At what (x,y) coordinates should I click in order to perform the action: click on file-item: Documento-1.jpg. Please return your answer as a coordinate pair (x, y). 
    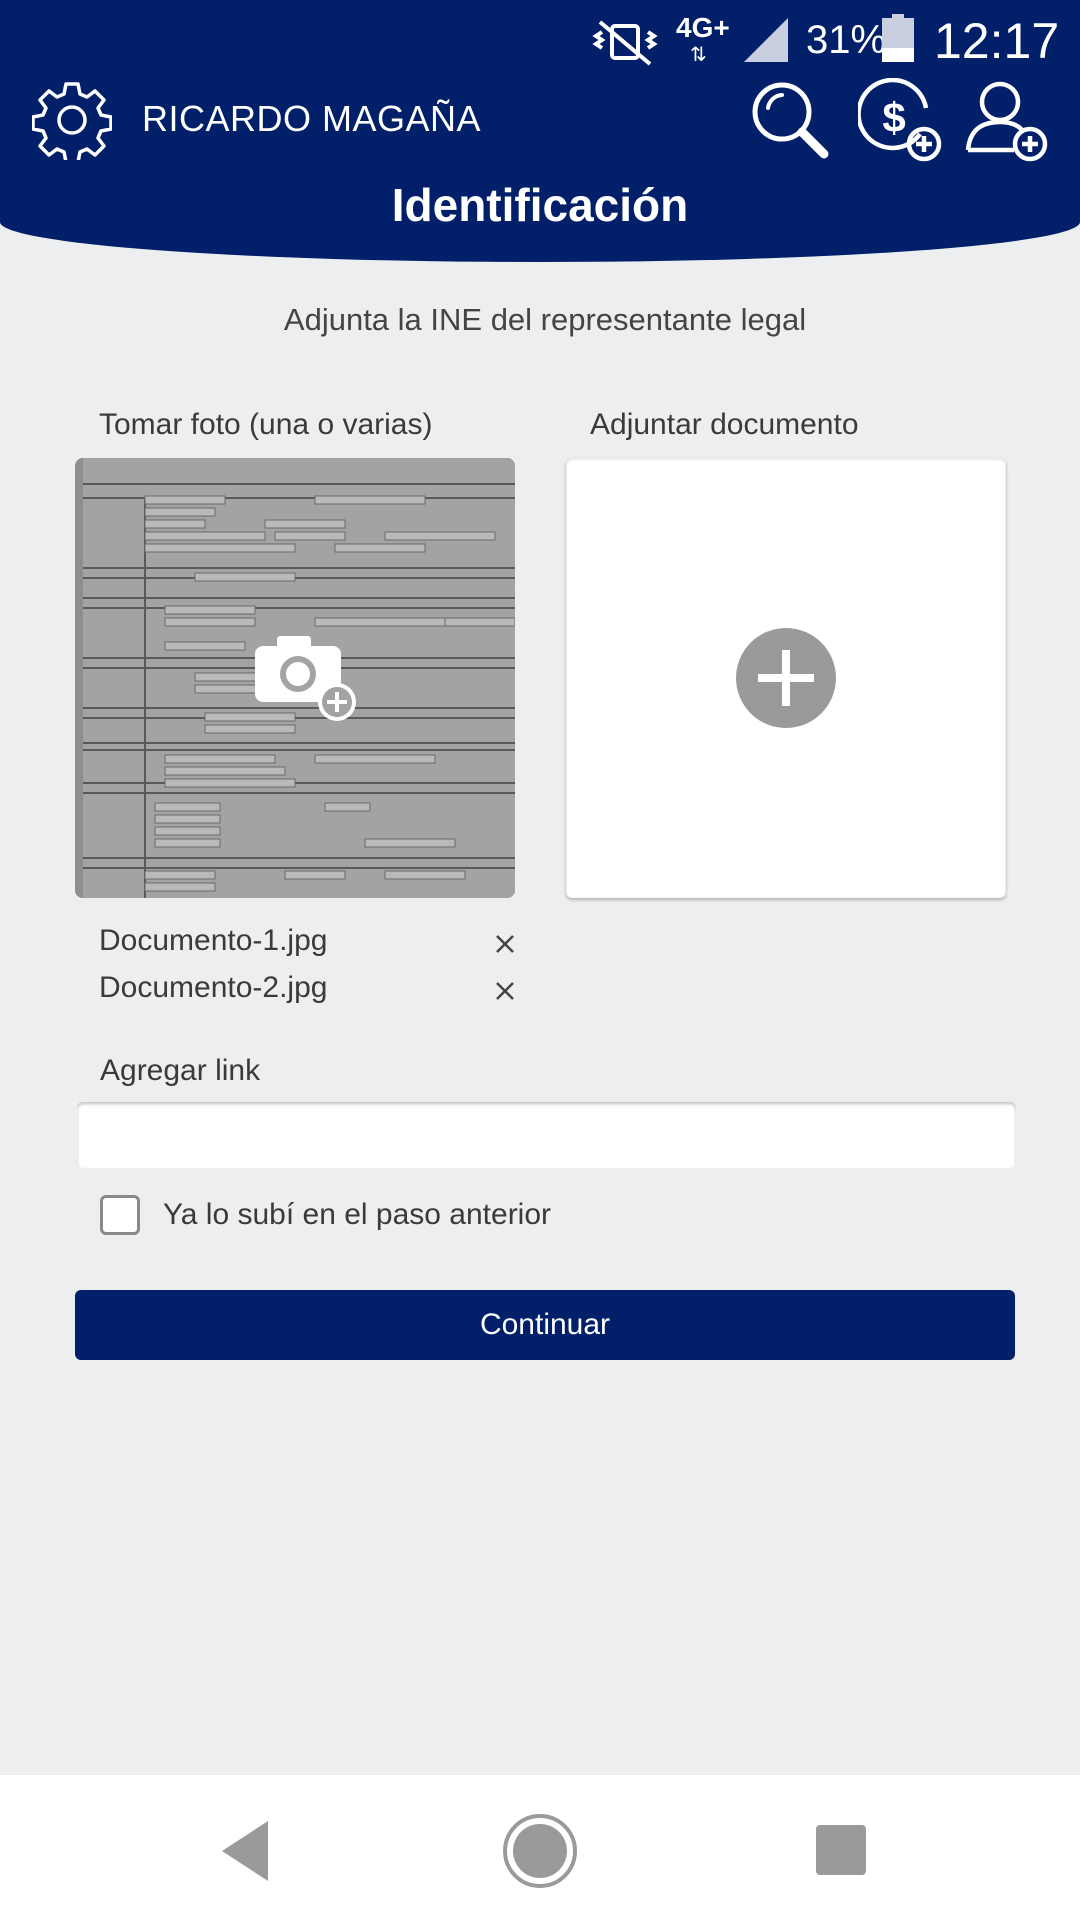
    Looking at the image, I should click on (309, 944).